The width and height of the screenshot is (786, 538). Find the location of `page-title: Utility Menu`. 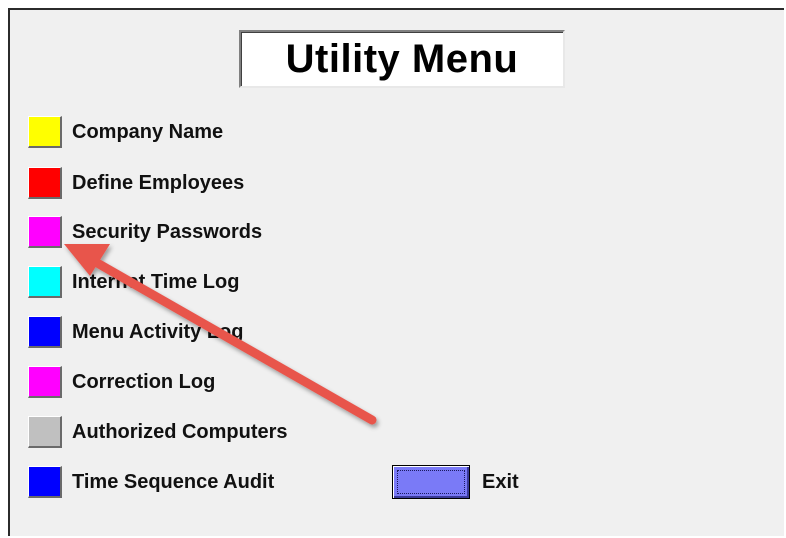

page-title: Utility Menu is located at coordinates (402, 58).